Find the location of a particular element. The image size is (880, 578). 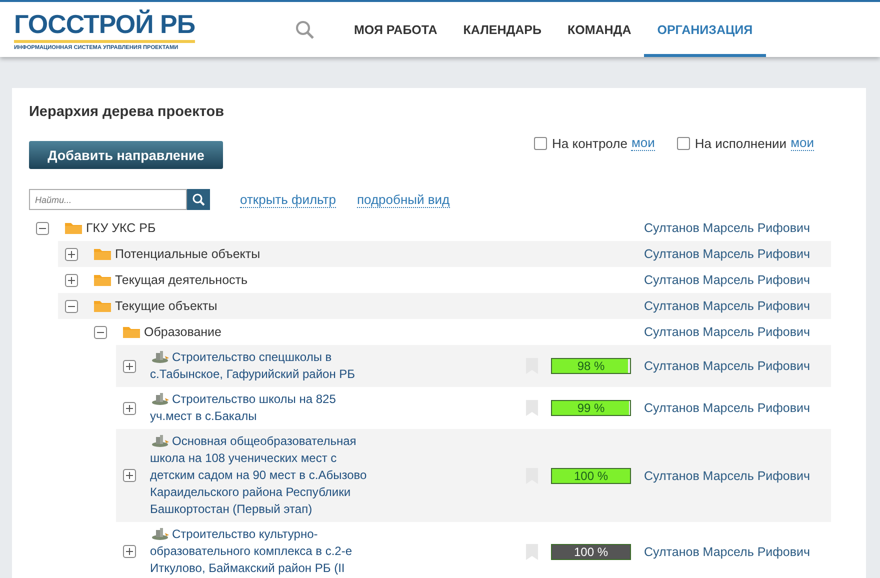

filter-label: На контроле is located at coordinates (590, 143).